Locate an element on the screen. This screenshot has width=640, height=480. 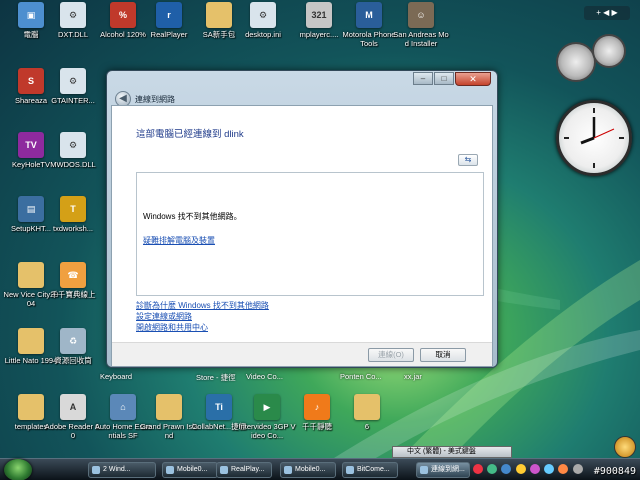
desktop-icon: ⚙ desktop.ini is located at coordinates (263, 20).